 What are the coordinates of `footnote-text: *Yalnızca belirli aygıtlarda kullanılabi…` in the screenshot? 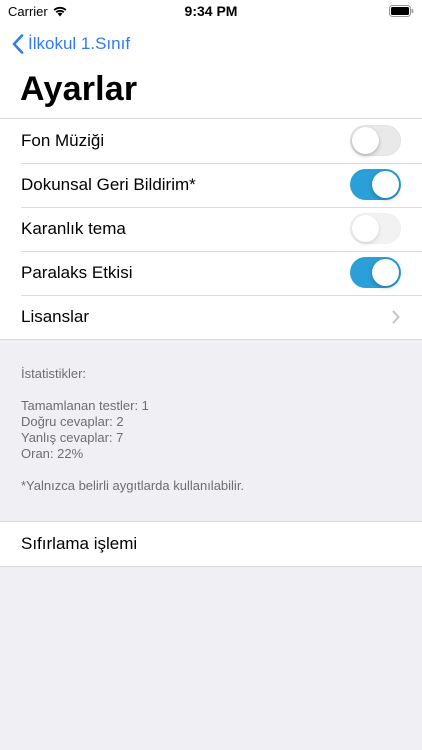 It's located at (133, 485).